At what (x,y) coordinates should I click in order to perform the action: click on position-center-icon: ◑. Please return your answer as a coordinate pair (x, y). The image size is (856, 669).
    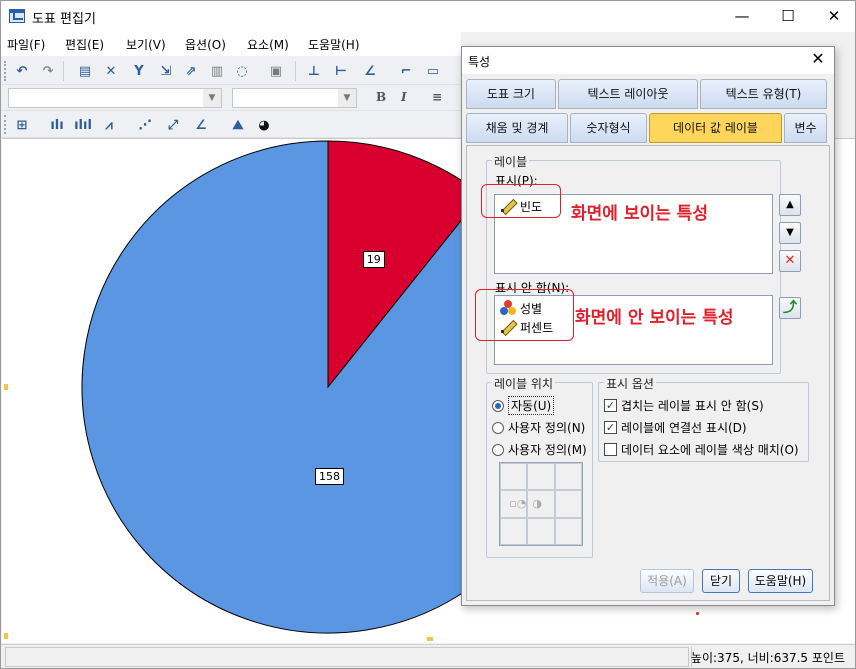
    Looking at the image, I should click on (541, 504).